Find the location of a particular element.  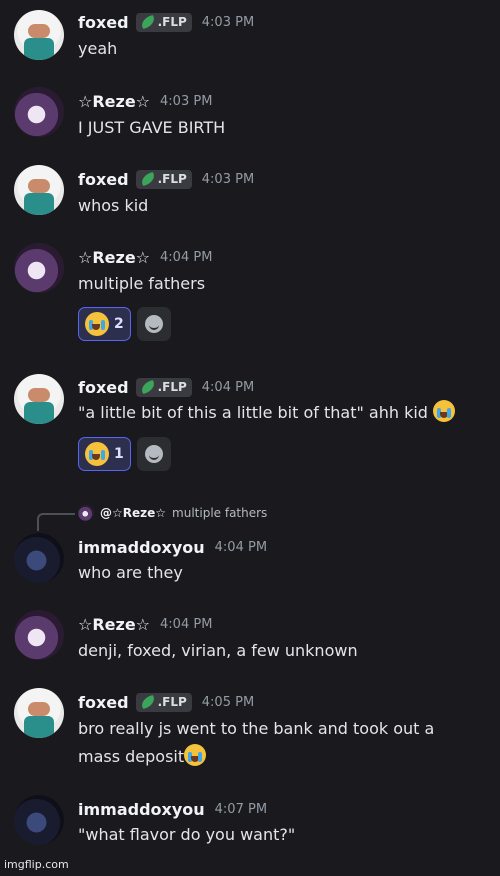

message-text: "what flavor do you want?" is located at coordinates (187, 834).